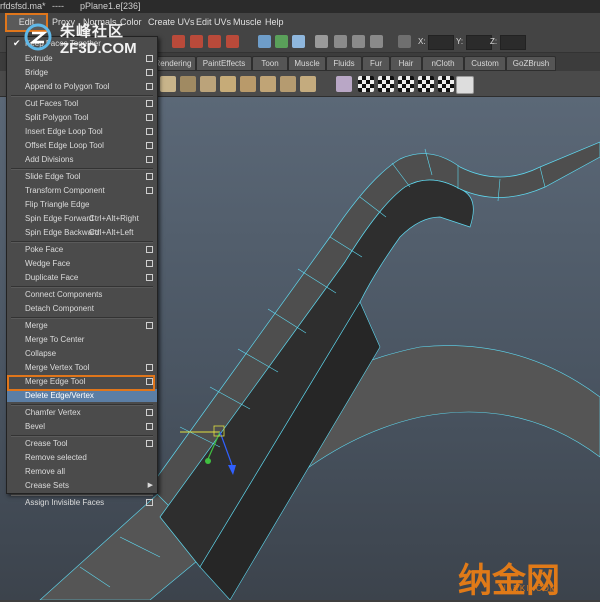 This screenshot has width=600, height=602. What do you see at coordinates (268, 84) in the screenshot?
I see `split-icon` at bounding box center [268, 84].